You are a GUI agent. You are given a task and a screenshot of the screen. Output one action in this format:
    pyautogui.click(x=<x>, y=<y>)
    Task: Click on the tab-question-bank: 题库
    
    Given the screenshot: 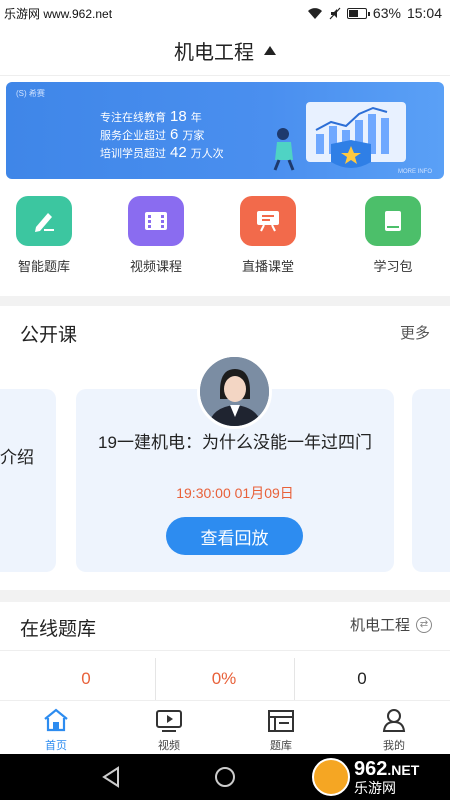 What is the action you would take?
    pyautogui.click(x=281, y=729)
    